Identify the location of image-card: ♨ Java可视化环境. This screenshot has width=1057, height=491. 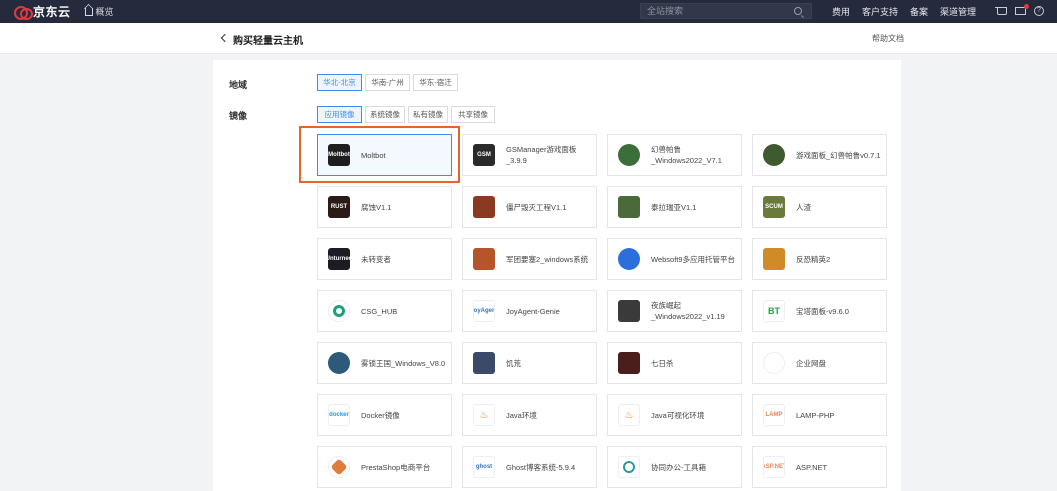
(674, 415).